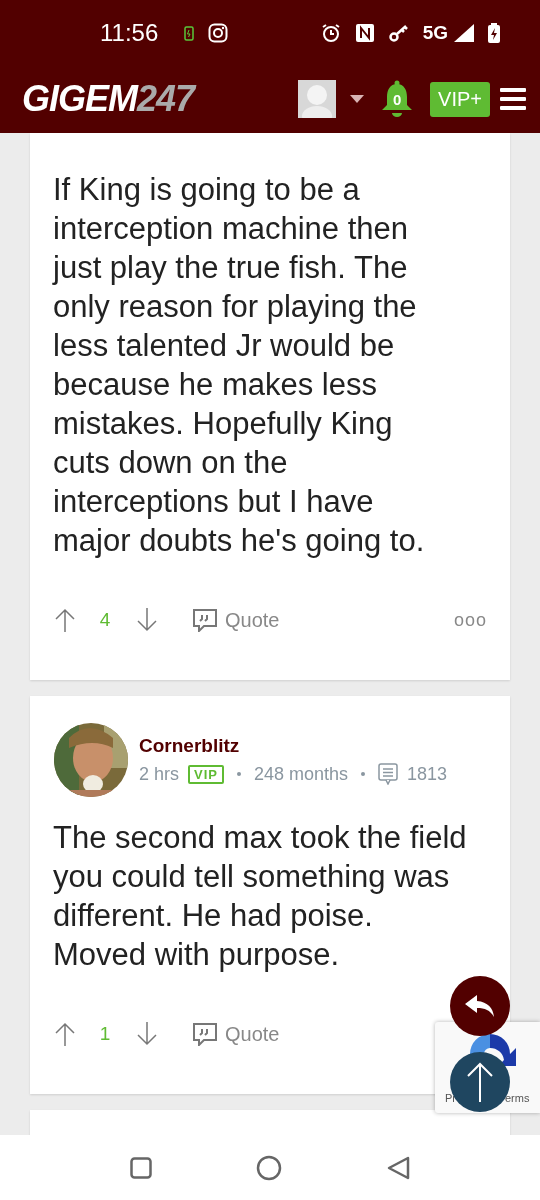 Image resolution: width=540 pixels, height=1200 pixels. What do you see at coordinates (357, 99) in the screenshot?
I see `caret-icon` at bounding box center [357, 99].